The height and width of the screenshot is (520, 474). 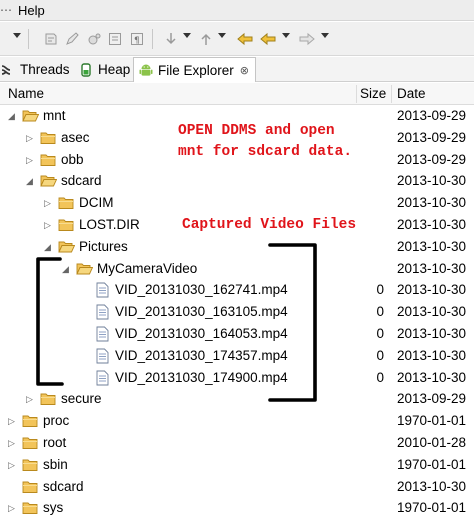 What do you see at coordinates (269, 225) in the screenshot?
I see `annotation-captured-video: Captured Video Files` at bounding box center [269, 225].